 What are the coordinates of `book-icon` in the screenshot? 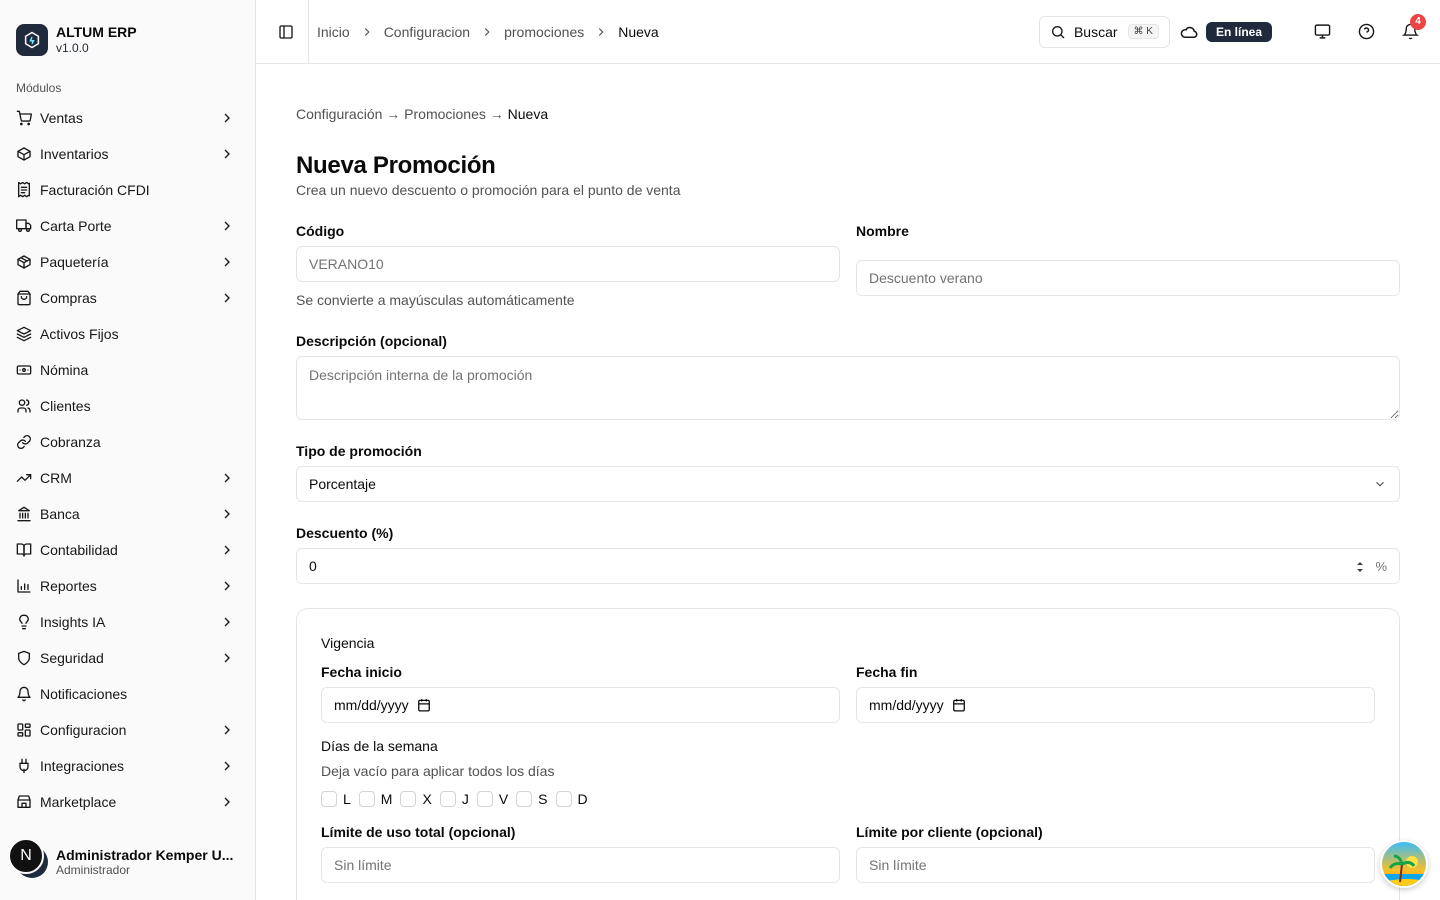 It's located at (24, 550).